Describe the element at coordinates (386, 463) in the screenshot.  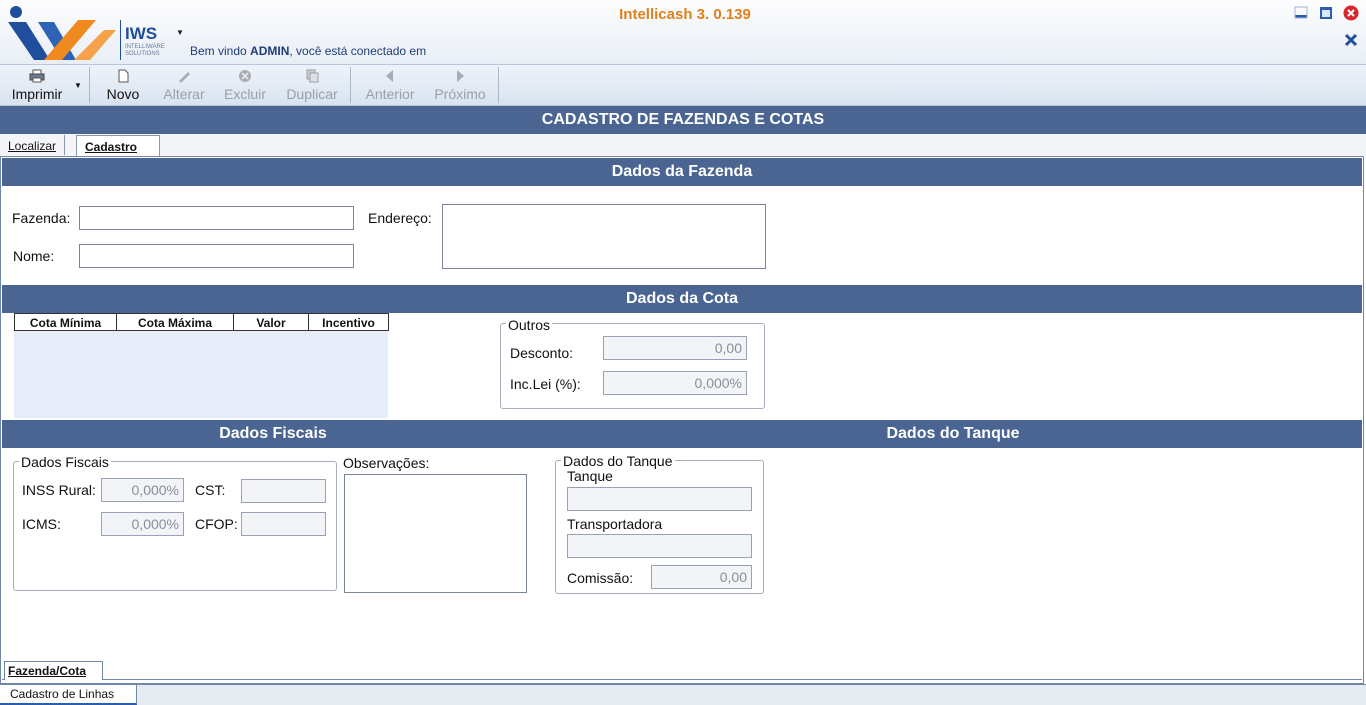
I see `observacoes-label: Observações:` at that location.